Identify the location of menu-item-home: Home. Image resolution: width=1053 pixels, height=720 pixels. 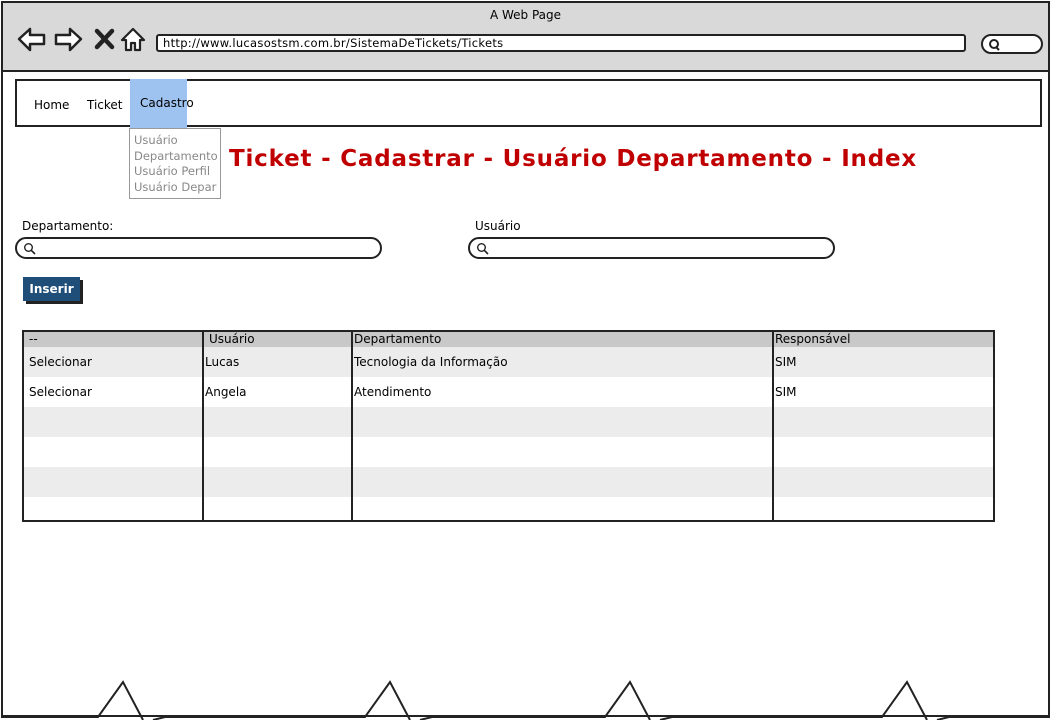
(51, 103).